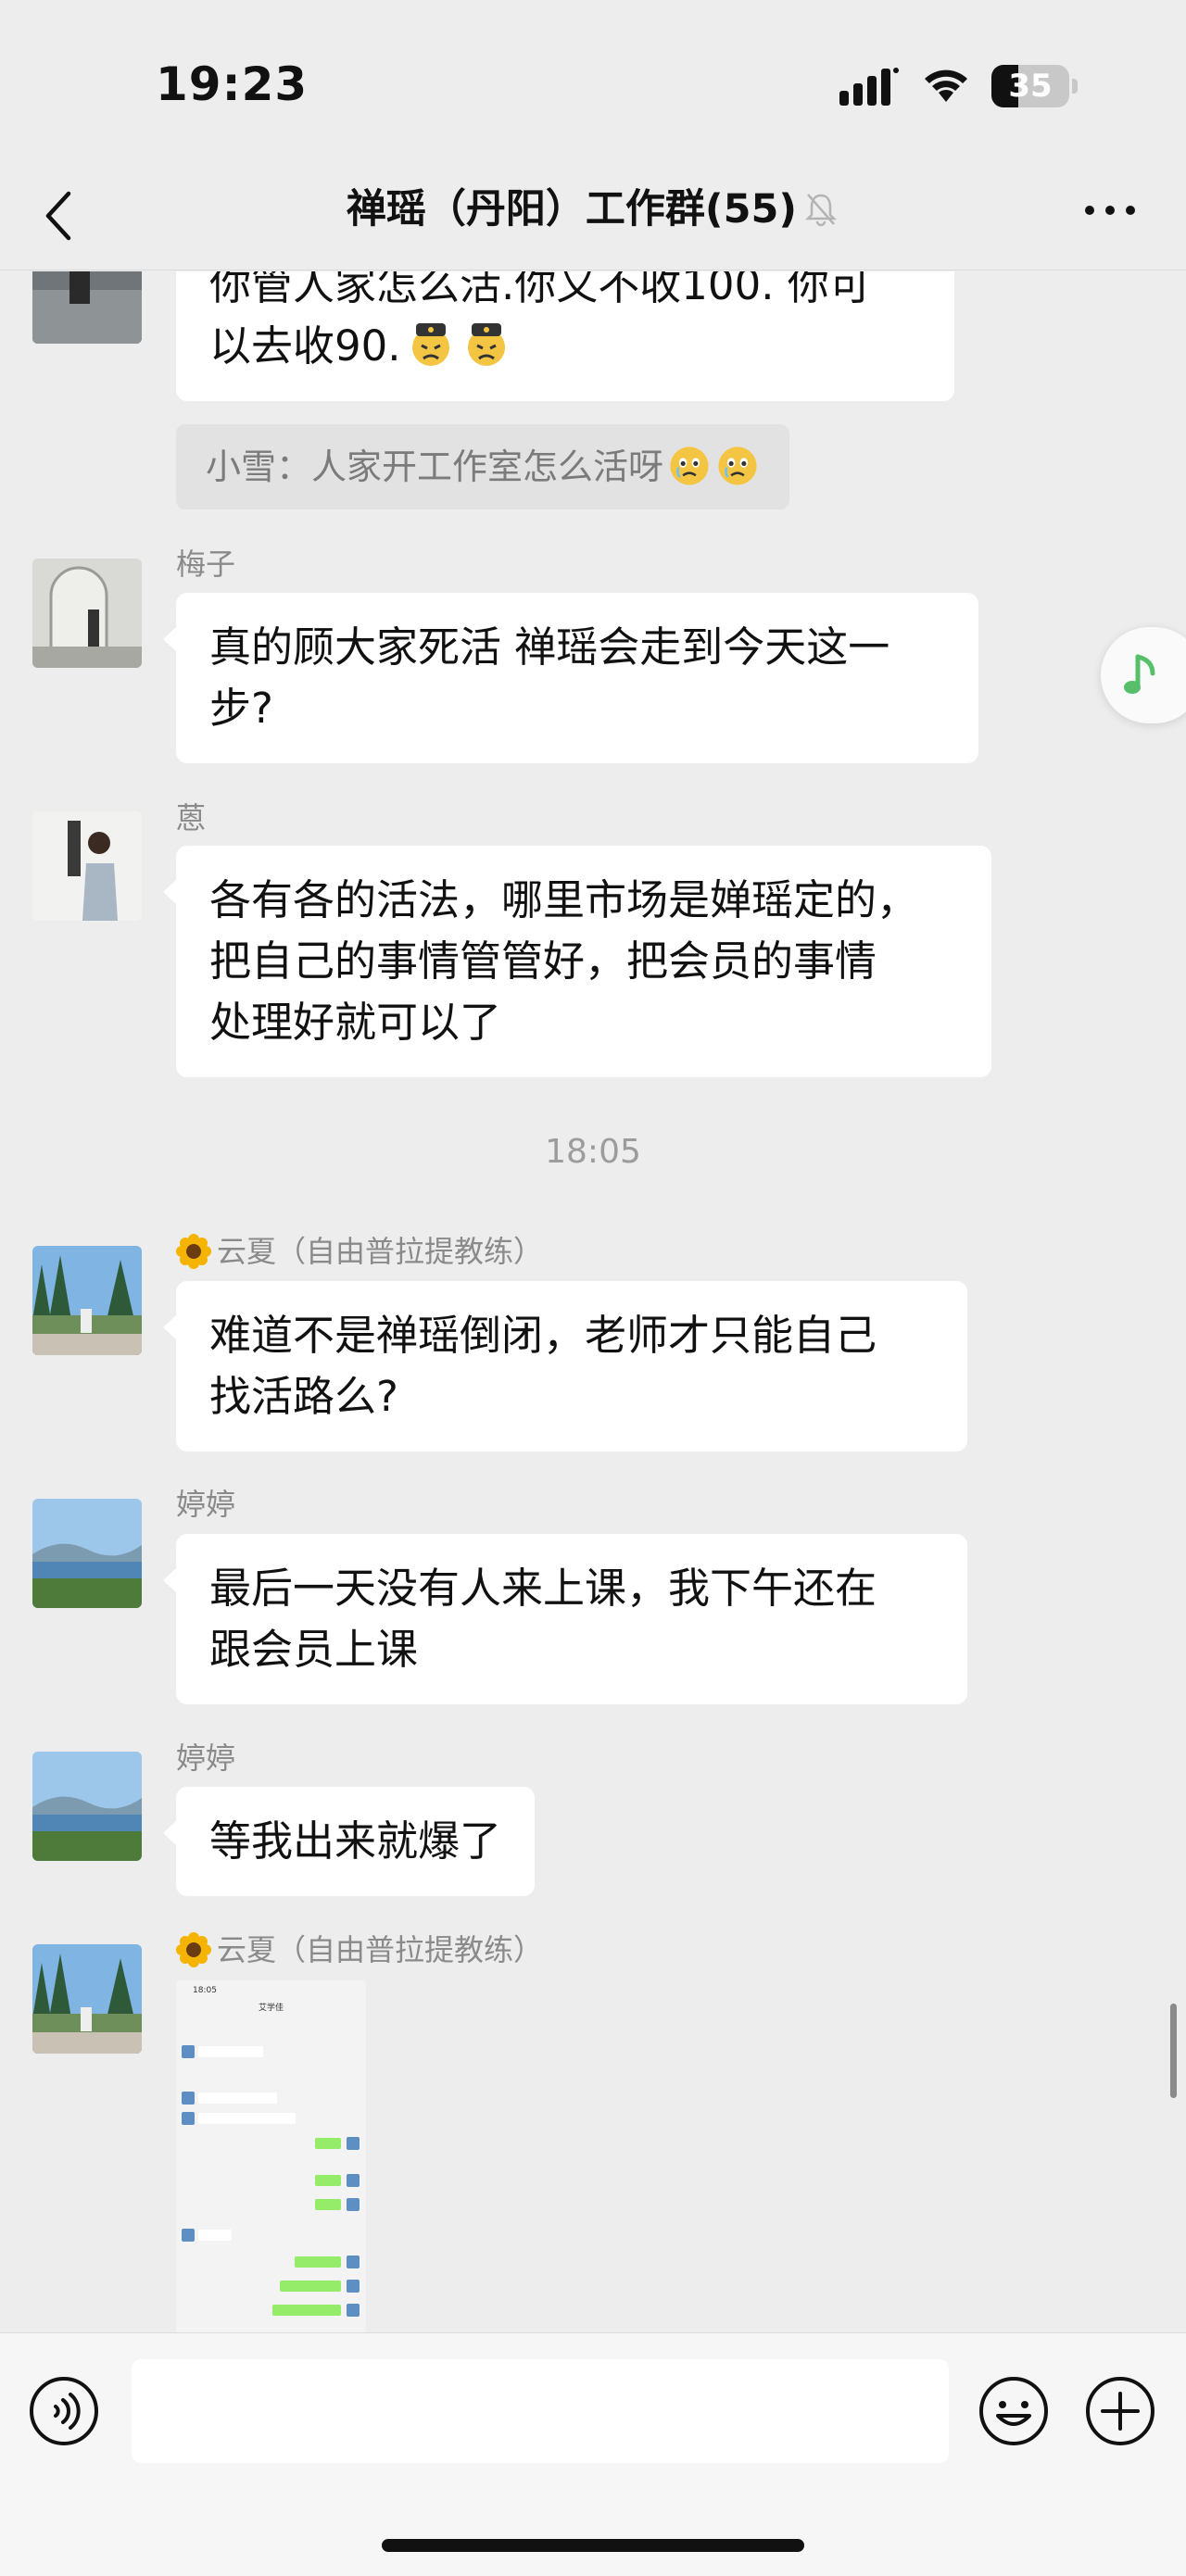 Image resolution: width=1186 pixels, height=2576 pixels. I want to click on floating-music-button, so click(1143, 675).